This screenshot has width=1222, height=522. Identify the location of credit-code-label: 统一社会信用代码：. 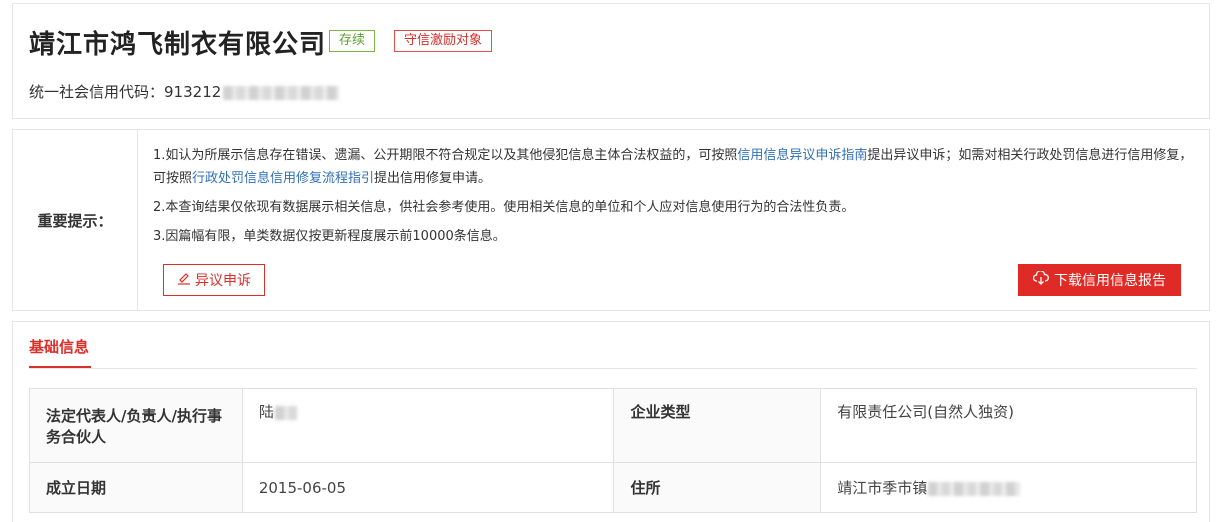
(97, 92).